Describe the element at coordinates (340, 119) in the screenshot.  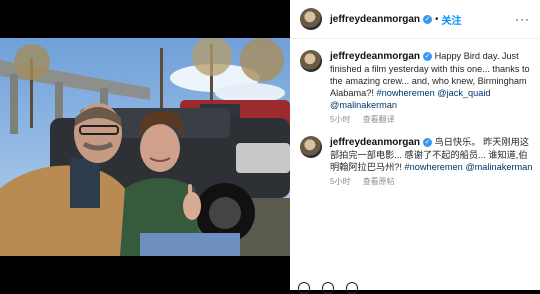
I see `caption-time: 5小时` at that location.